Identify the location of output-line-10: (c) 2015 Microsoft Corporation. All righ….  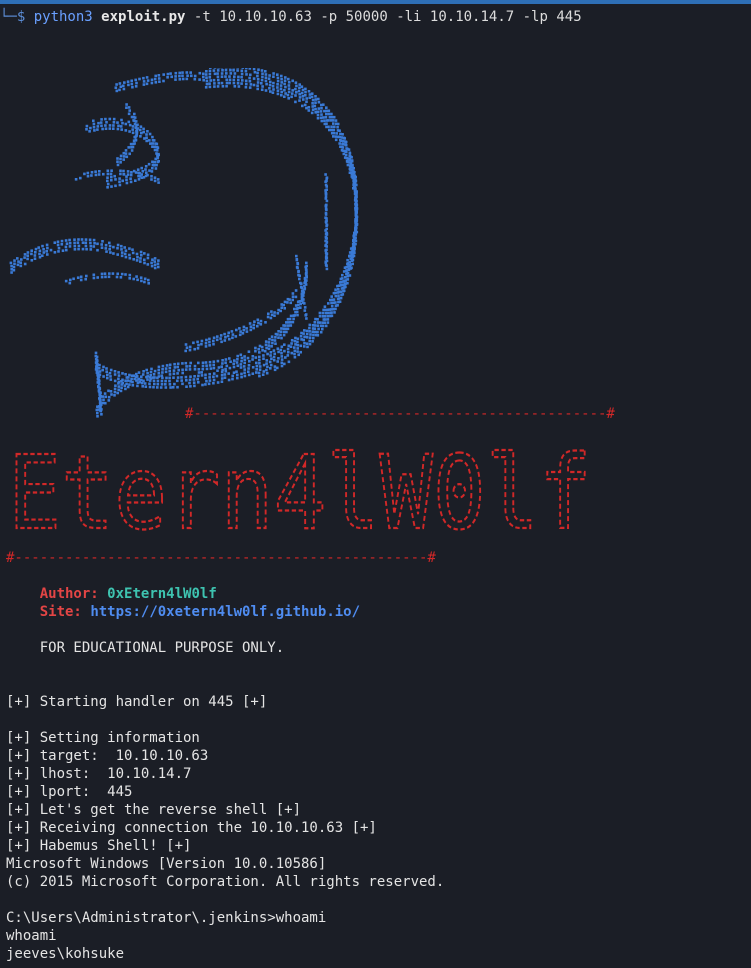
(225, 882).